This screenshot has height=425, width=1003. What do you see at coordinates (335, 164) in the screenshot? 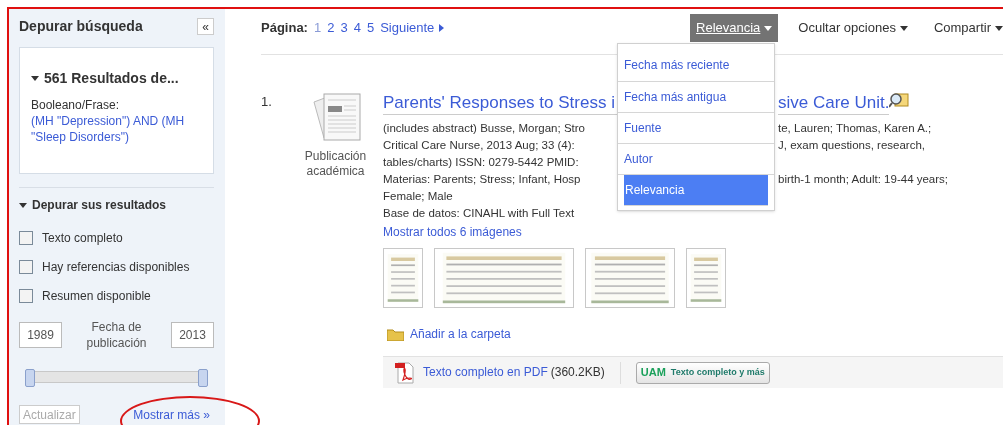
I see `publication-type: Publicación académica` at bounding box center [335, 164].